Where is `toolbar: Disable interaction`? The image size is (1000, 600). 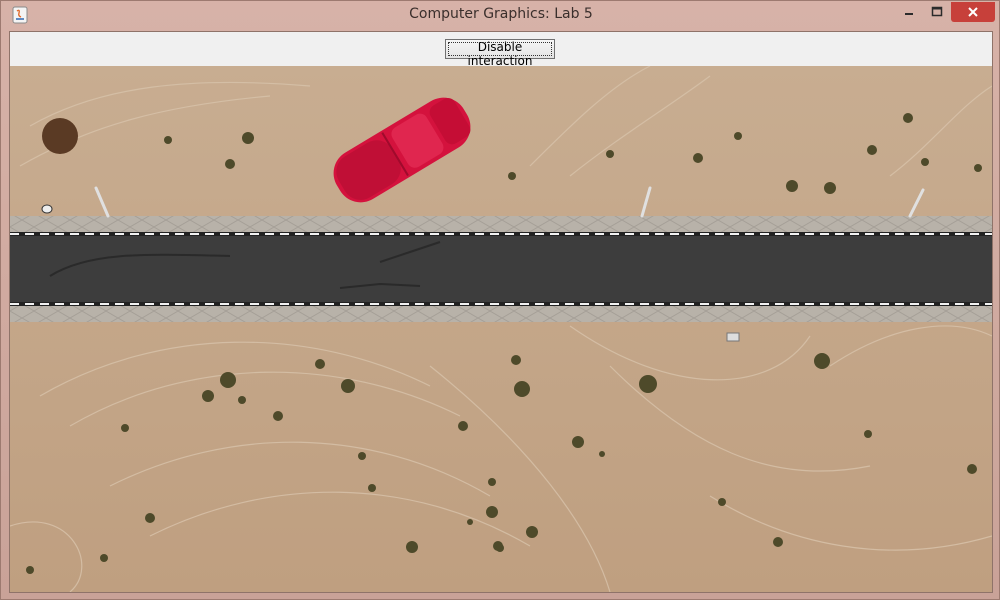 toolbar: Disable interaction is located at coordinates (501, 50).